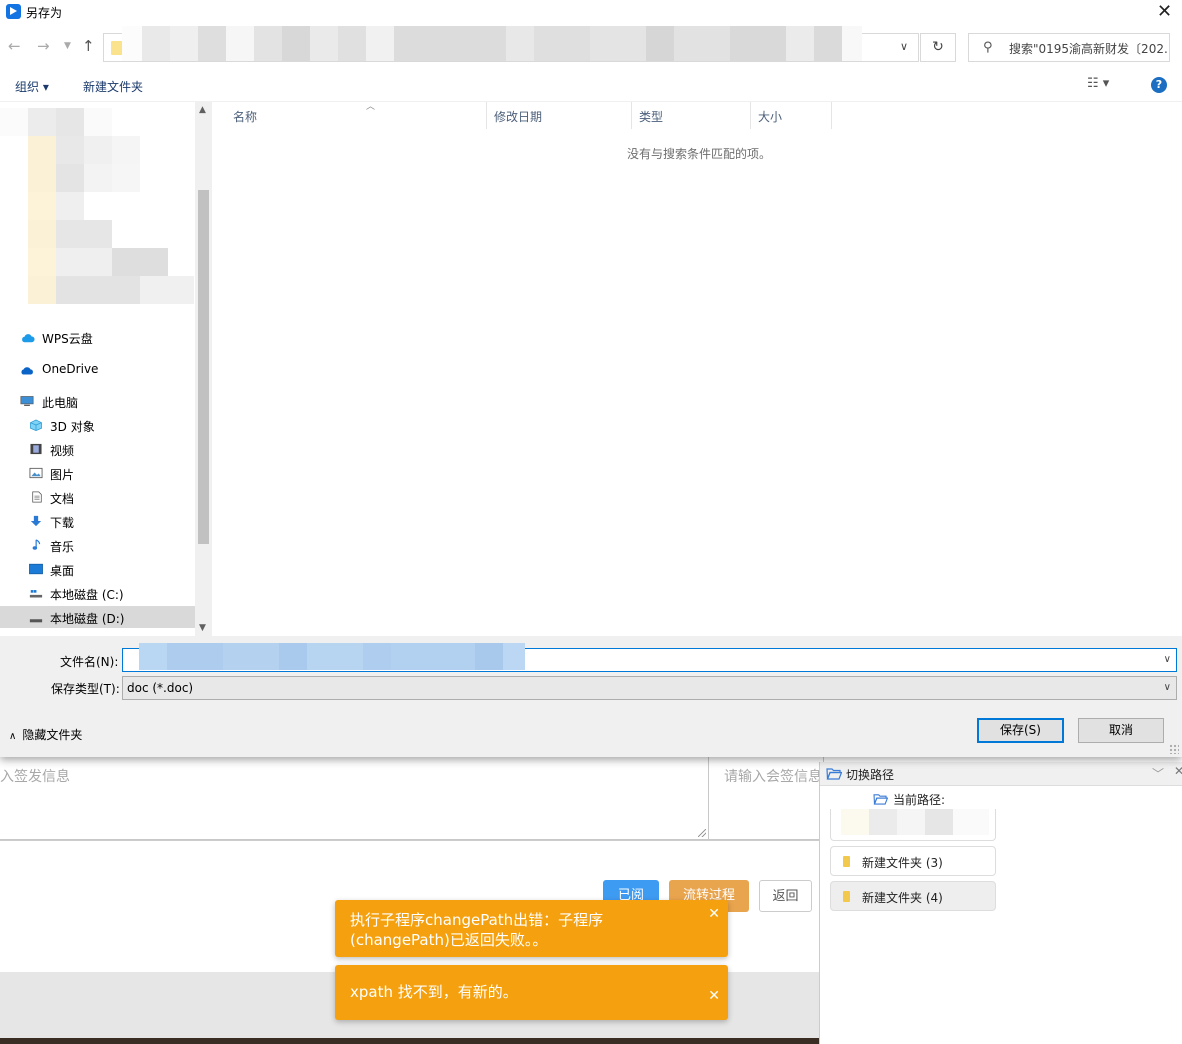 This screenshot has height=1044, width=1182. Describe the element at coordinates (97, 545) in the screenshot. I see `nav-item-music: 音乐` at that location.